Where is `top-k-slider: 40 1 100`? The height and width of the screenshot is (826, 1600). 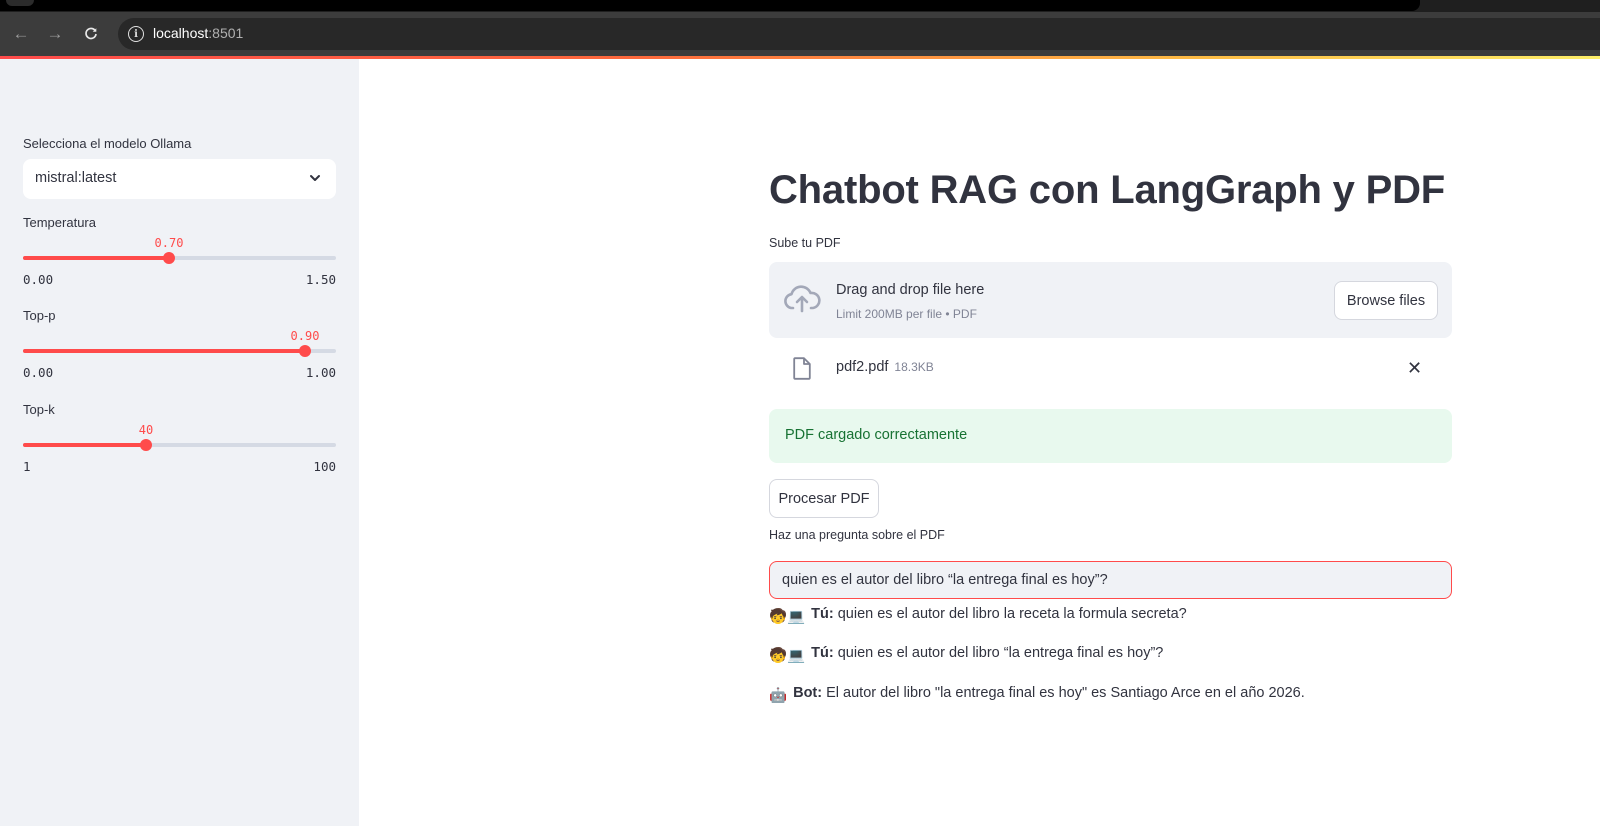 top-k-slider: 40 1 100 is located at coordinates (179, 438).